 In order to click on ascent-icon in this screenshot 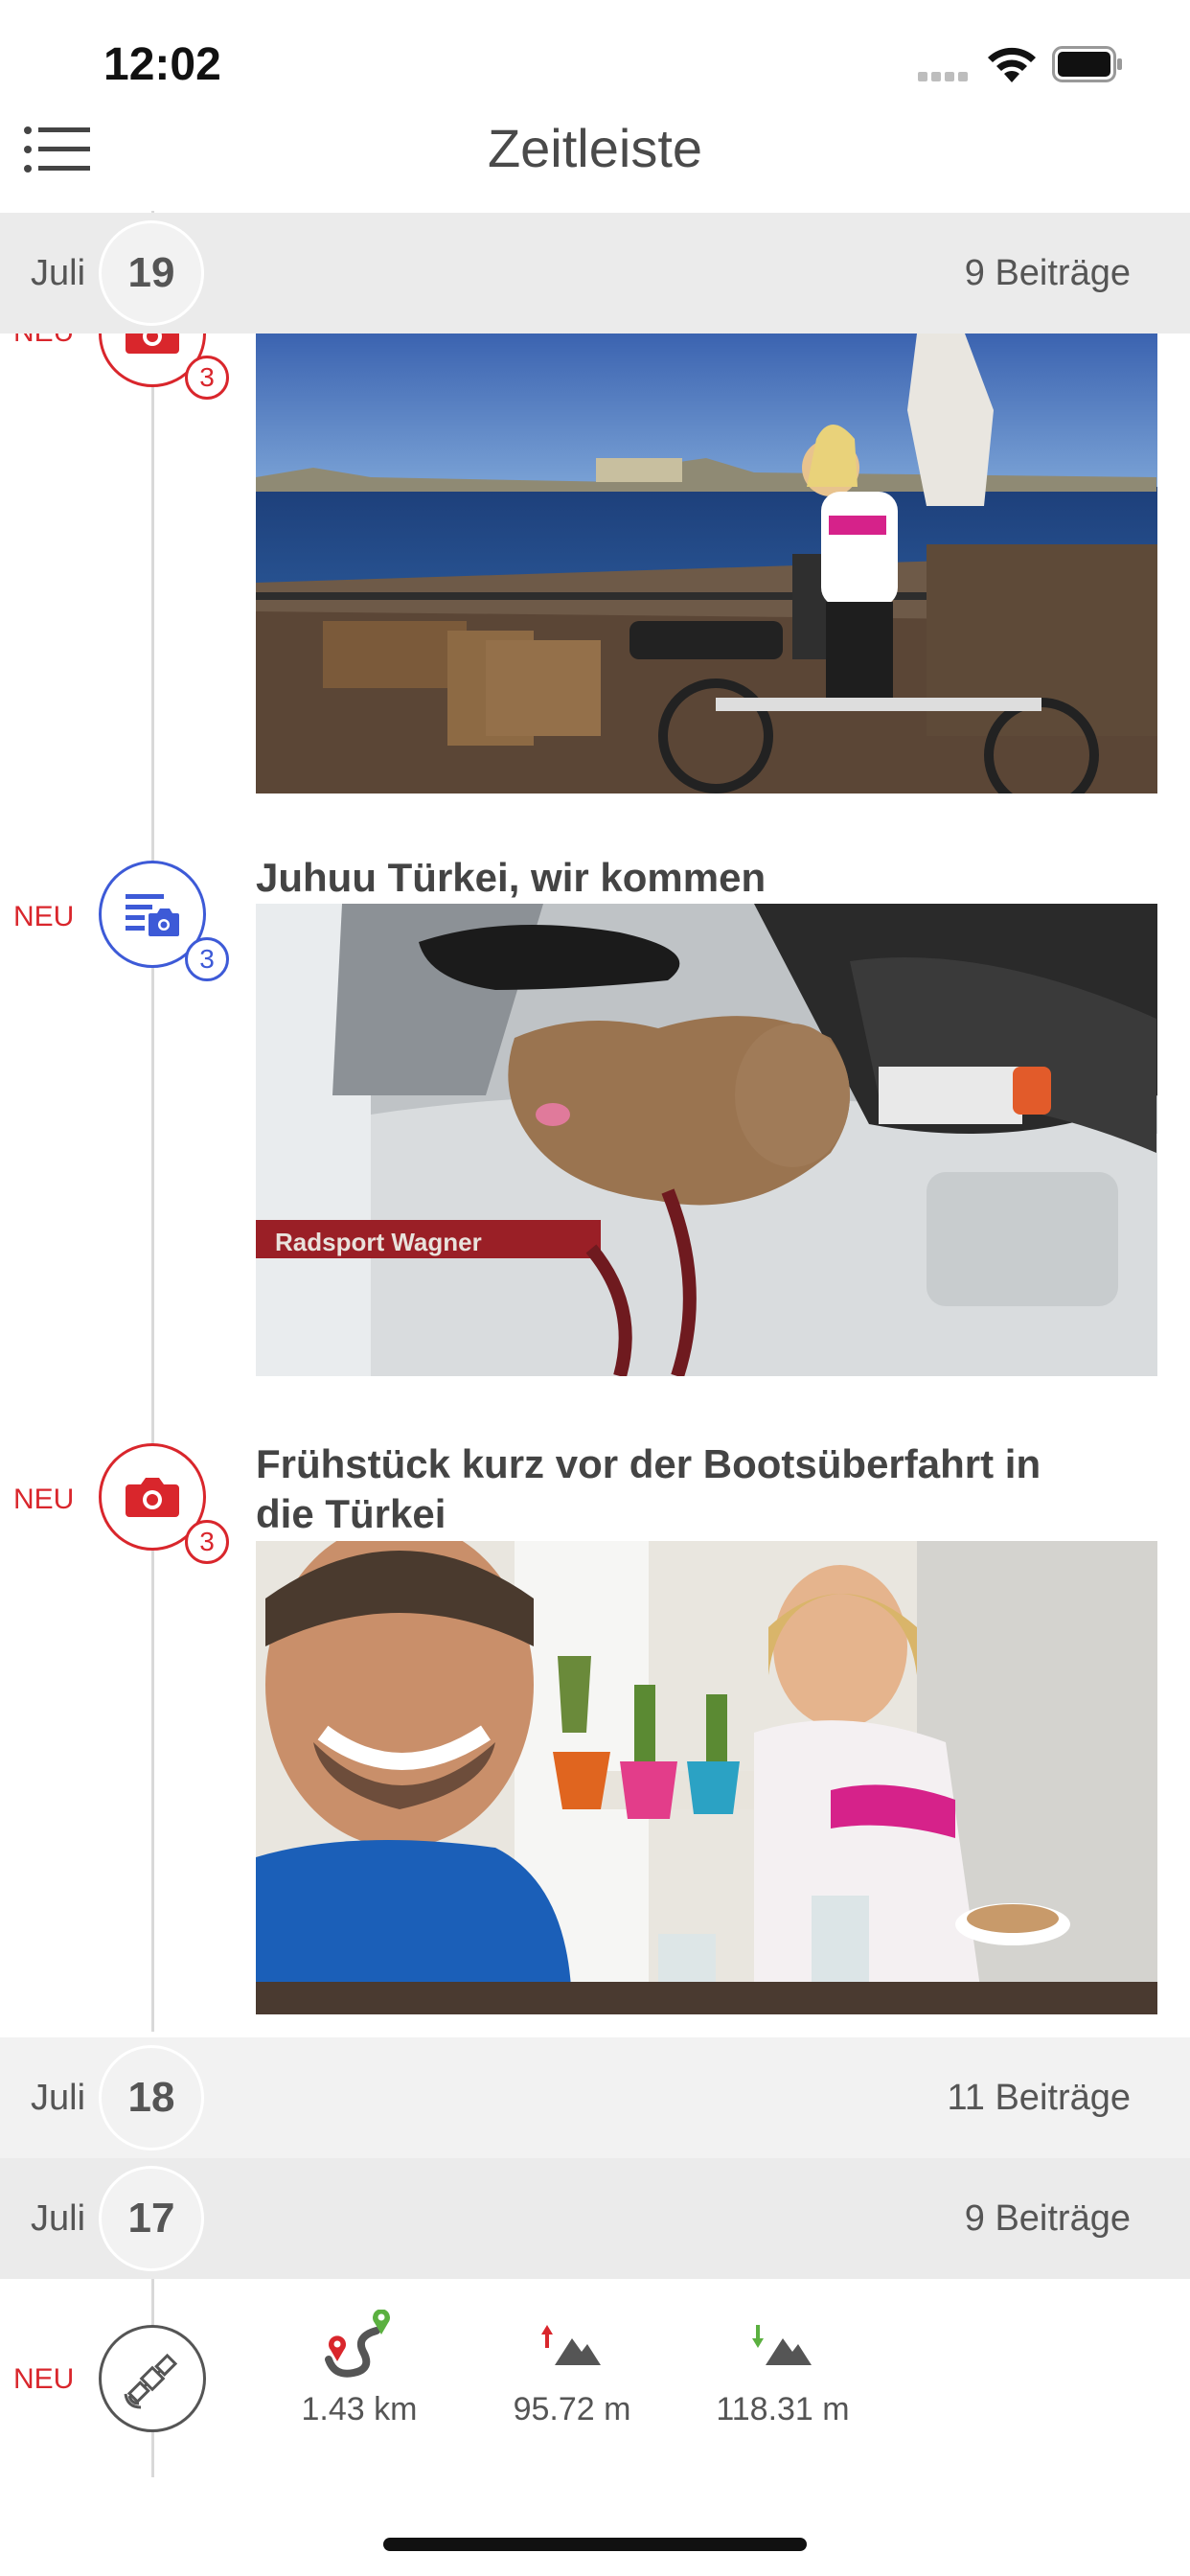, I will do `click(571, 2345)`.